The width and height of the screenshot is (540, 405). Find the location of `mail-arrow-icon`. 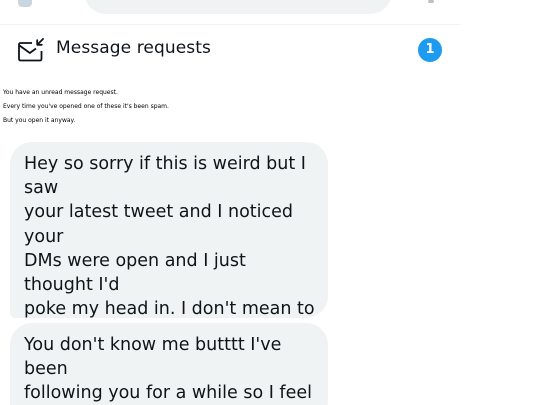

mail-arrow-icon is located at coordinates (31, 50).